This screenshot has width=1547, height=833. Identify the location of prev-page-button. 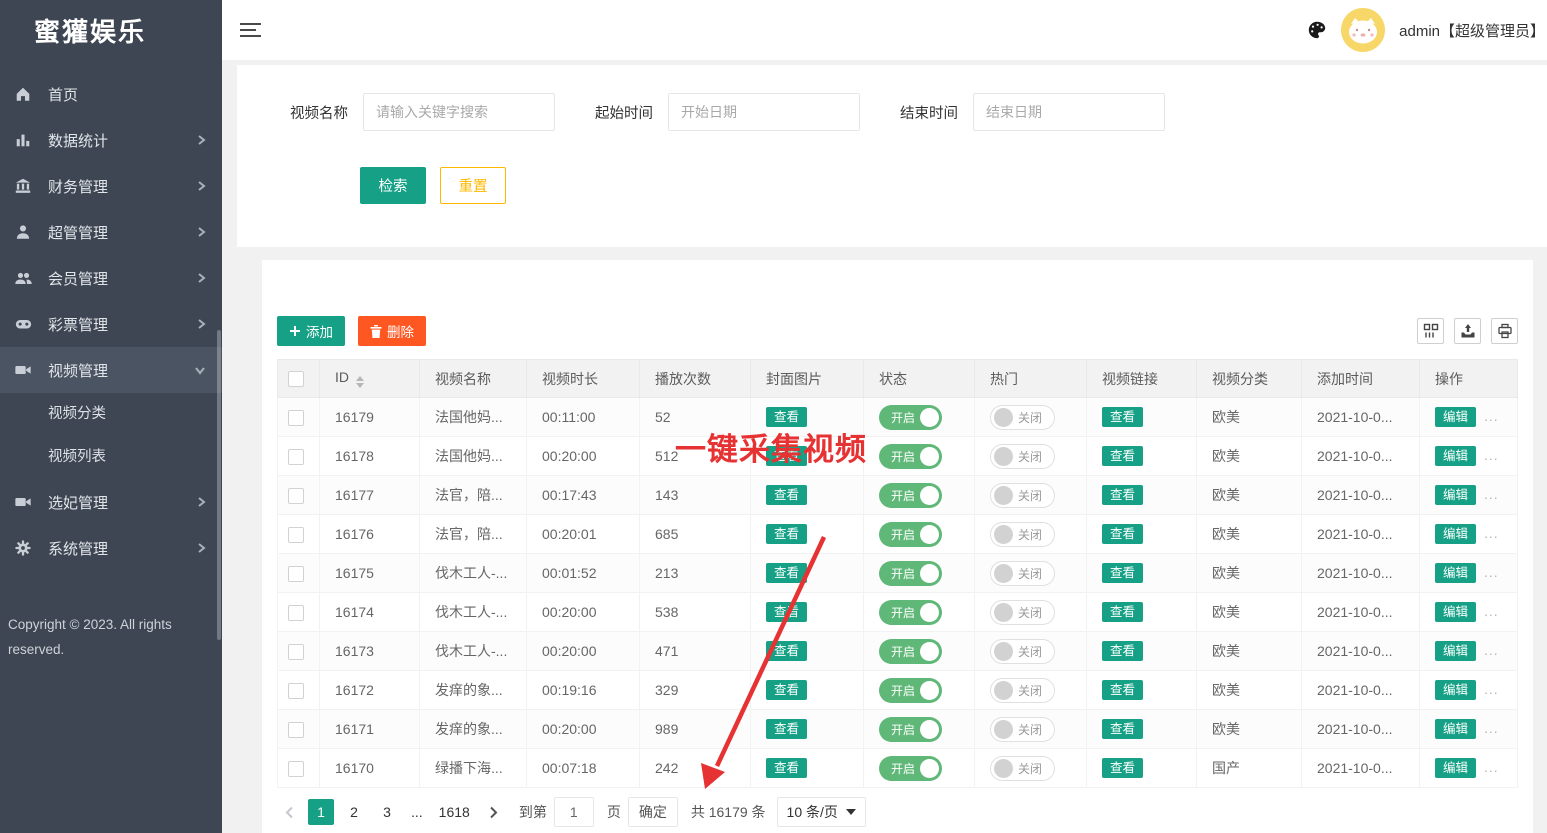
(289, 812).